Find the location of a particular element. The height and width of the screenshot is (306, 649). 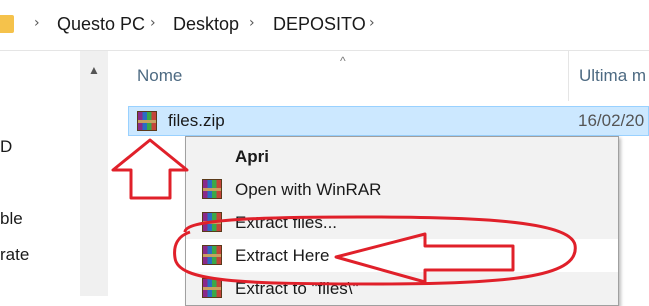

column-header-name-label: Nome is located at coordinates (160, 75).